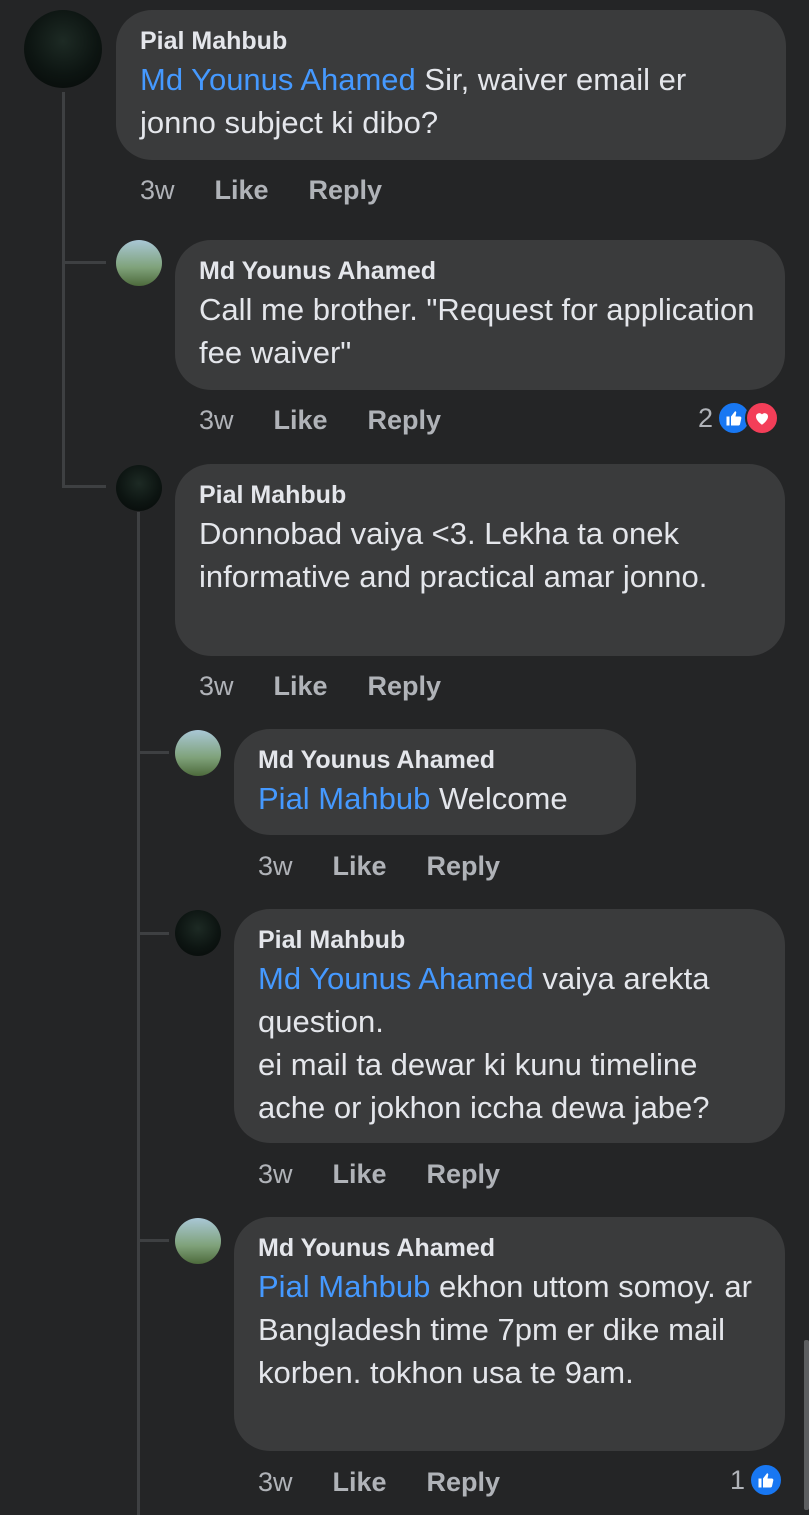  I want to click on comment-text: Md Younus Ahamed vaiya arekta question., so click(484, 1000).